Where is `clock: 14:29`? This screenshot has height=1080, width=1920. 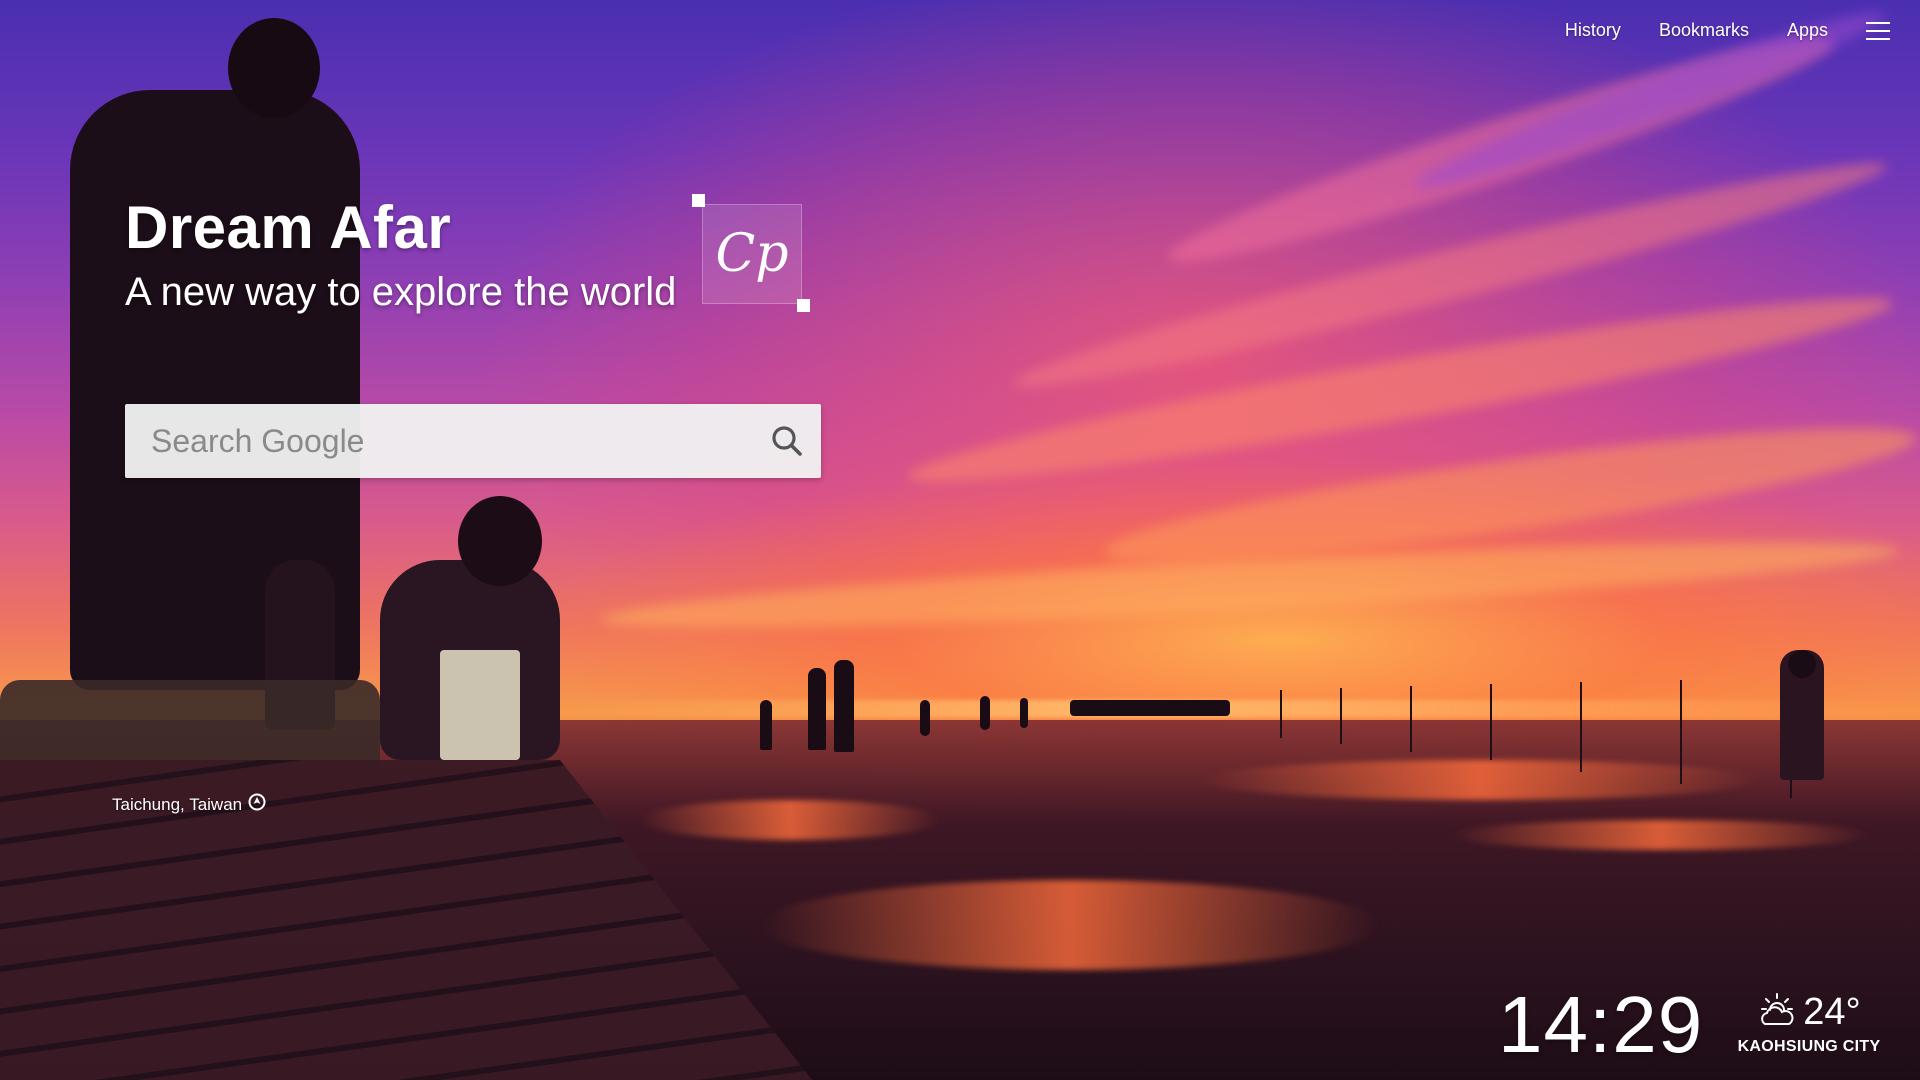
clock: 14:29 is located at coordinates (1601, 1024).